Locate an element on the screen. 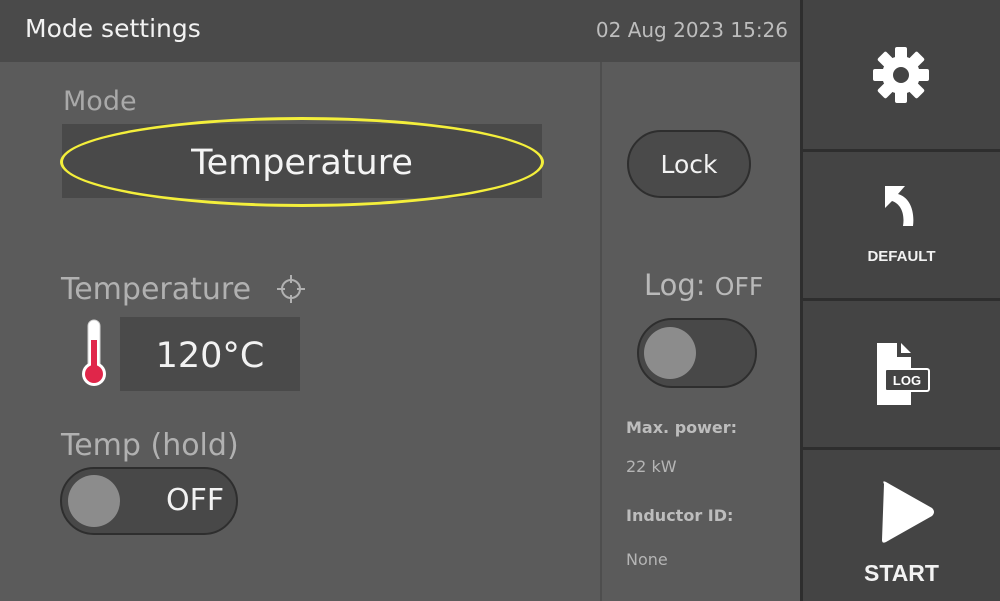  header-bar: Mode settings 02 Aug 2023 15:26 is located at coordinates (400, 31).